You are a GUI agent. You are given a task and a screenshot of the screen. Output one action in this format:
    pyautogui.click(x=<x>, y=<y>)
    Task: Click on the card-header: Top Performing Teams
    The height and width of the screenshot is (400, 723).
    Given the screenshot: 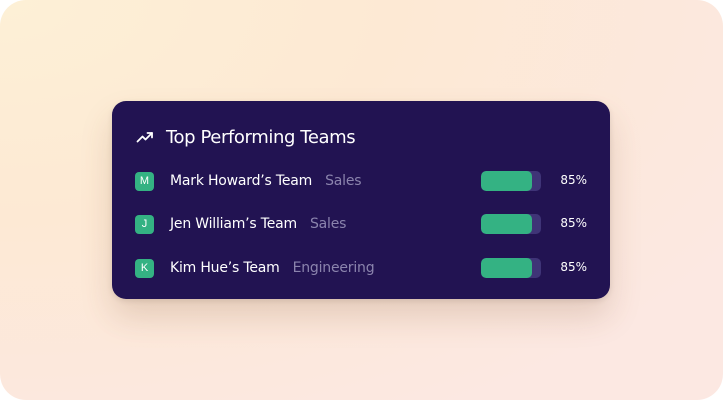 What is the action you would take?
    pyautogui.click(x=246, y=137)
    